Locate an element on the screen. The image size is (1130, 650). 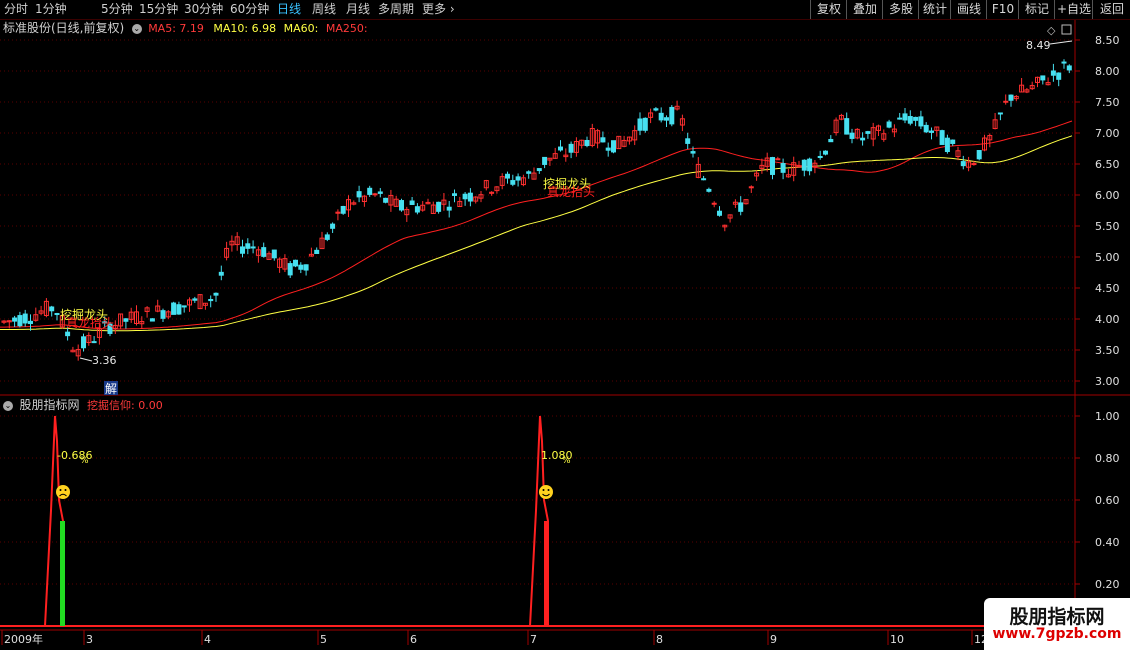
price-tick-label: 4.50 is located at coordinates (1107, 288).